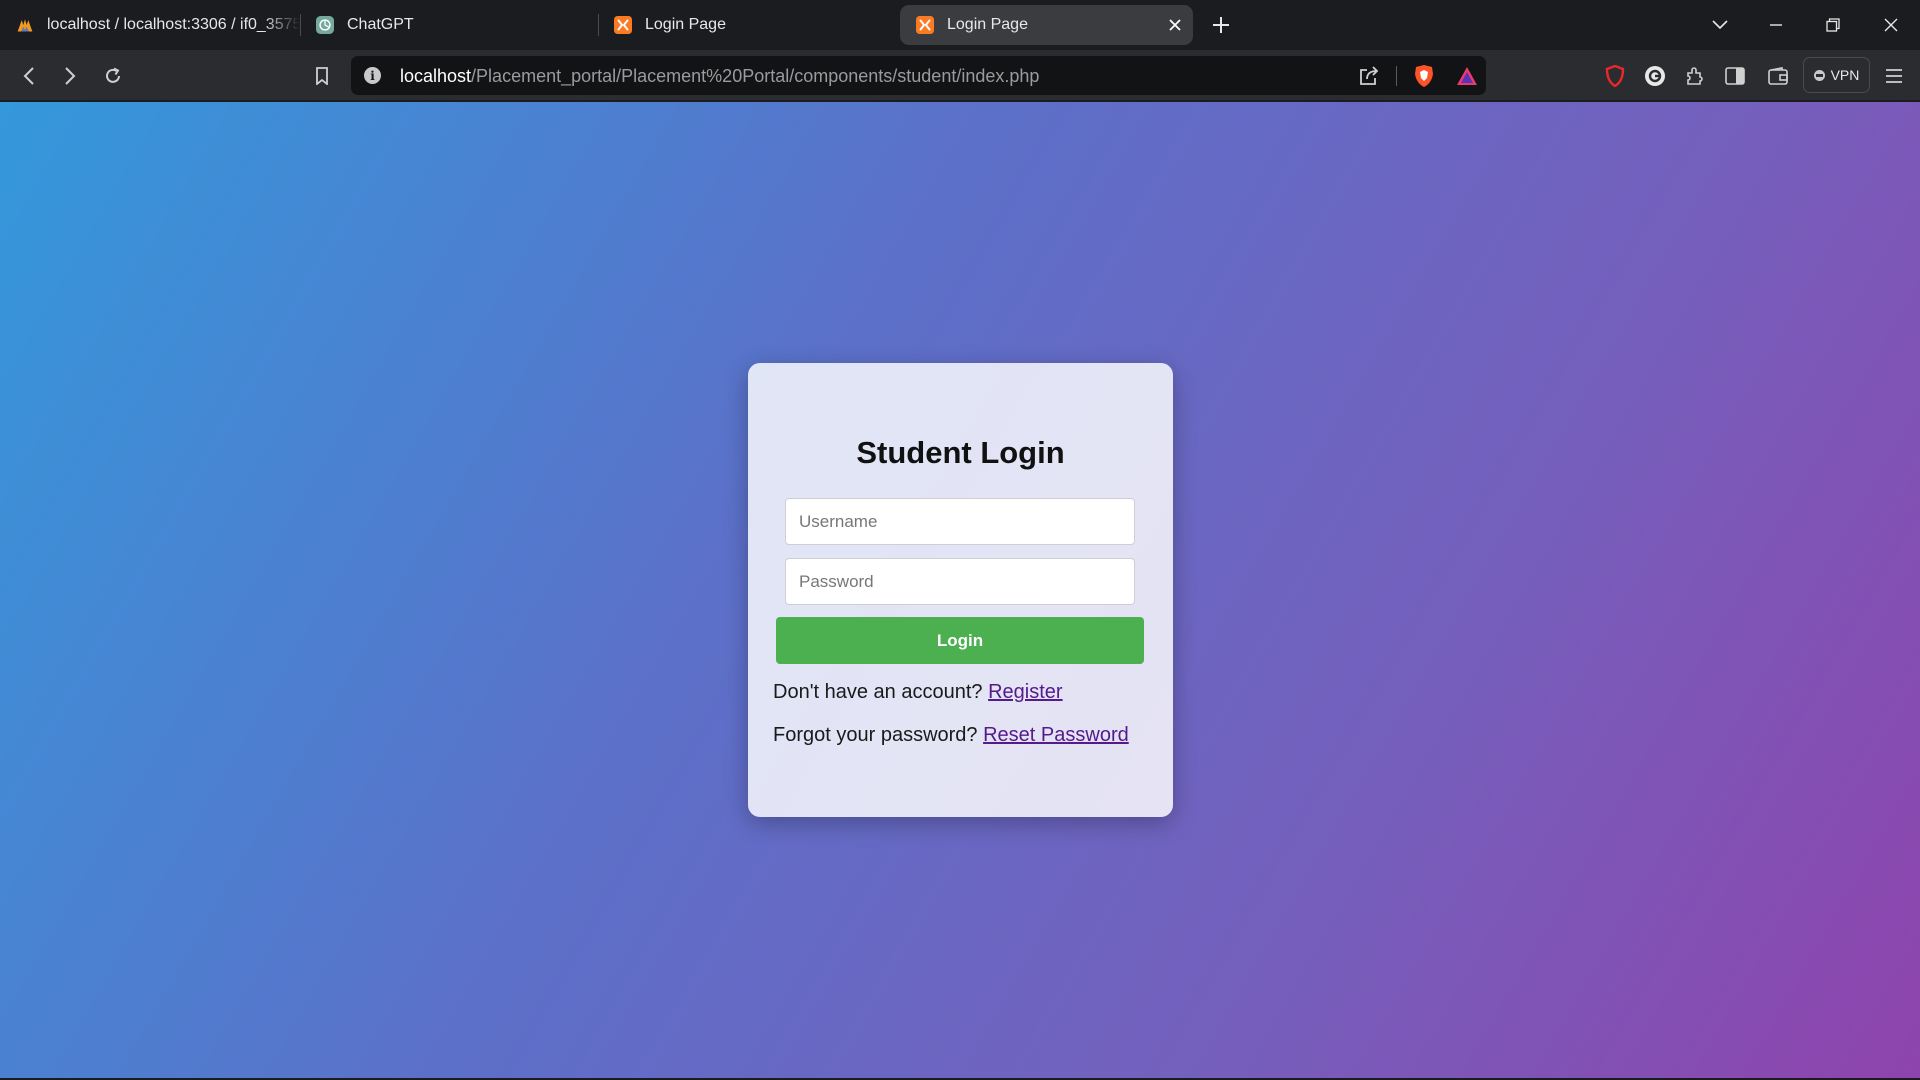  What do you see at coordinates (875, 735) in the screenshot?
I see `reset-prompt: Forgot your password?` at bounding box center [875, 735].